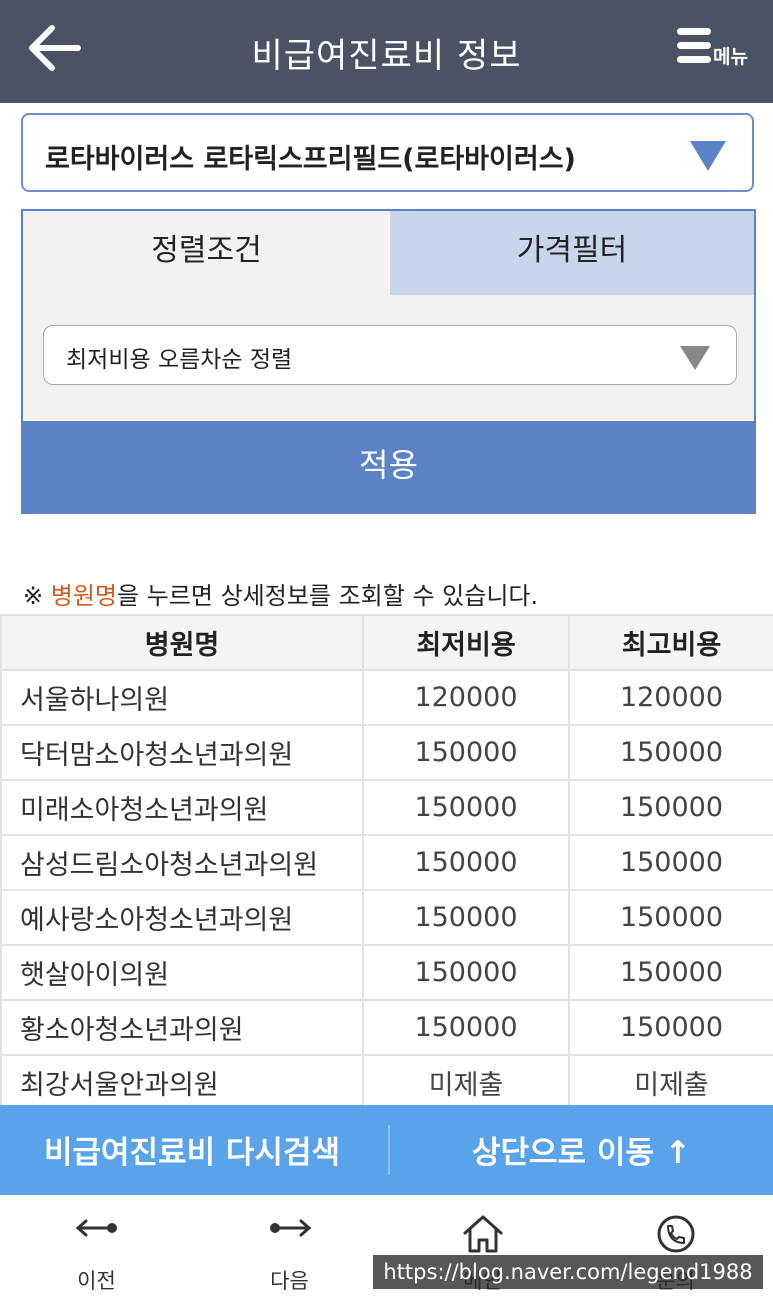 This screenshot has height=1297, width=773. I want to click on hospital-name-link: 황소아청소년과의원, so click(182, 1027).